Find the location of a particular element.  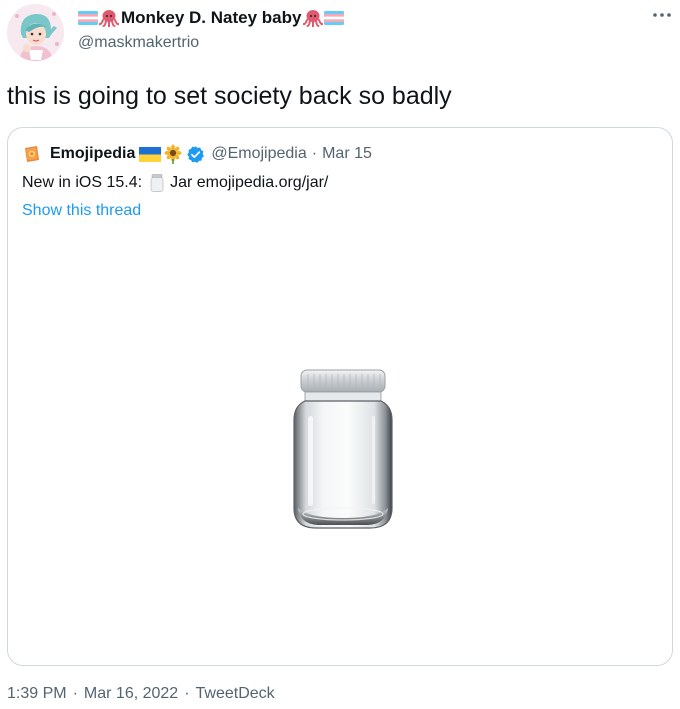

more-options-icon is located at coordinates (662, 15).